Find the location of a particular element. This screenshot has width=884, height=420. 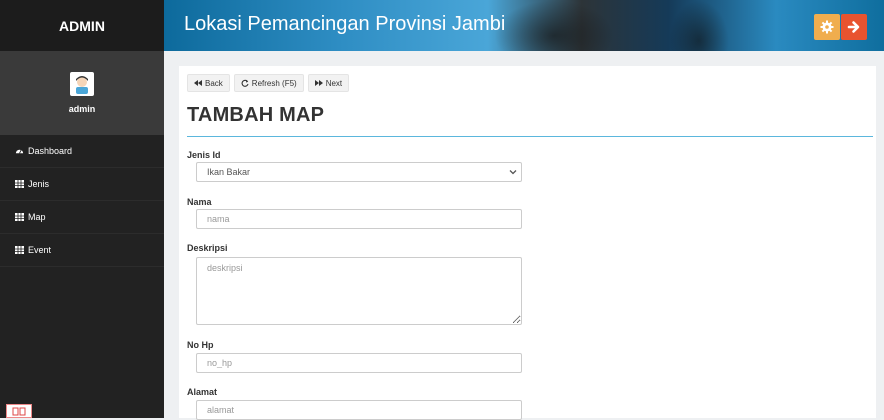

logout-button is located at coordinates (854, 27).